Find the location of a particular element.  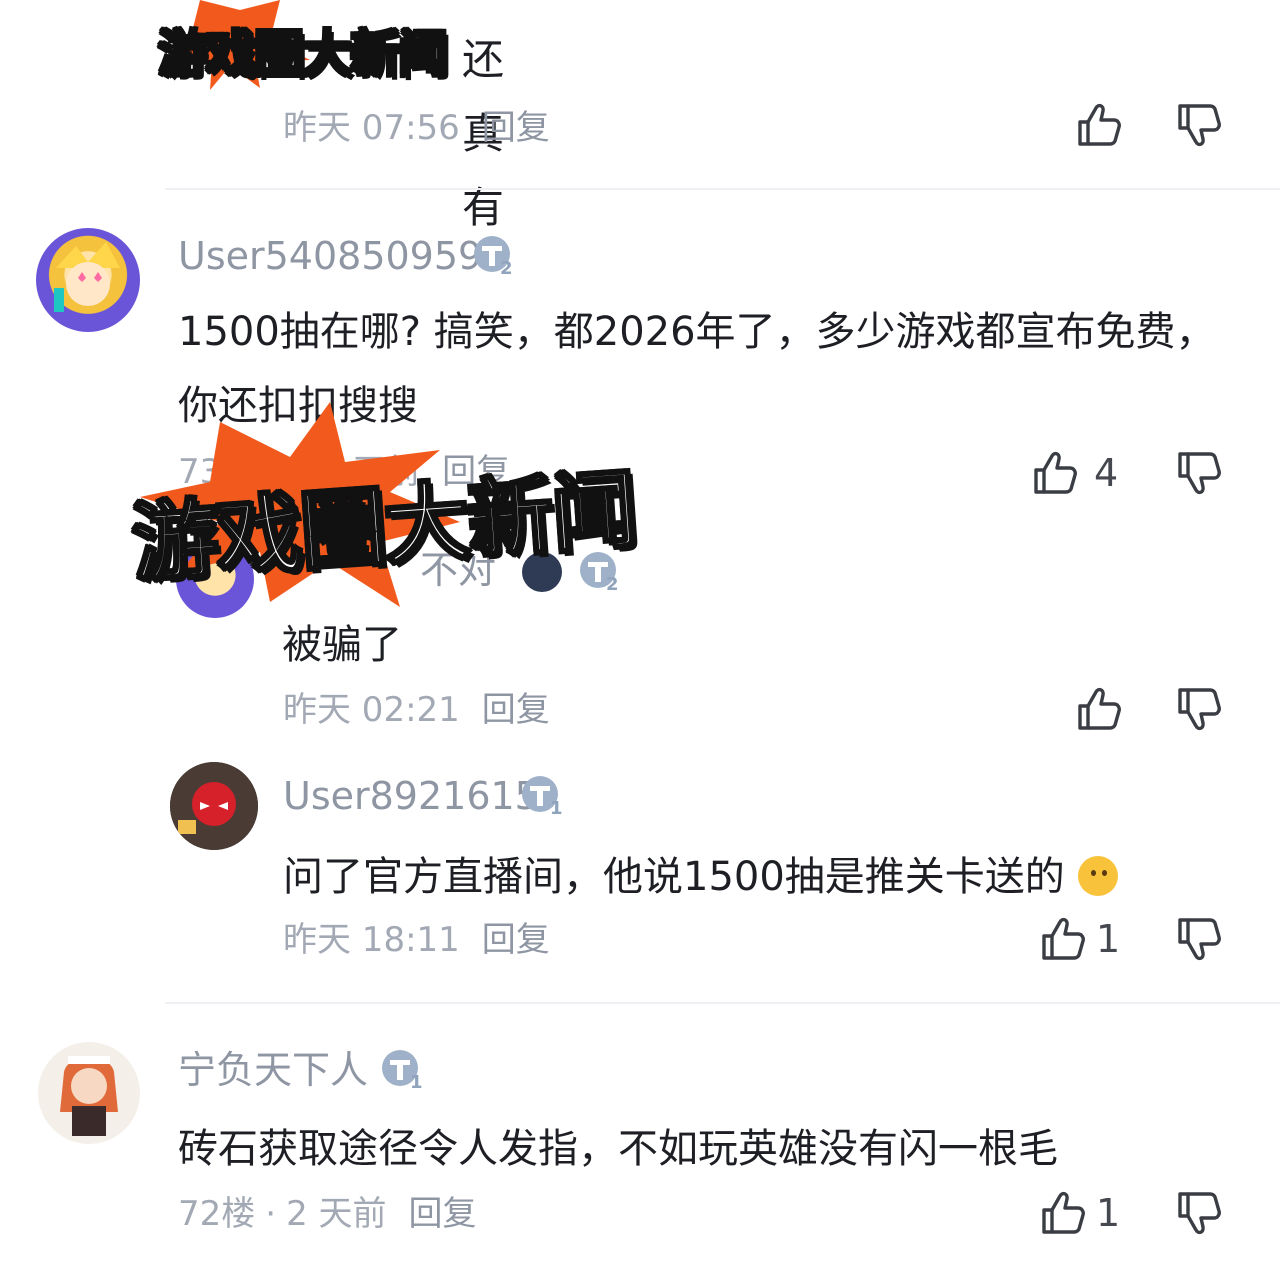

comment-meta: 昨天 07:56 回复 is located at coordinates (416, 128).